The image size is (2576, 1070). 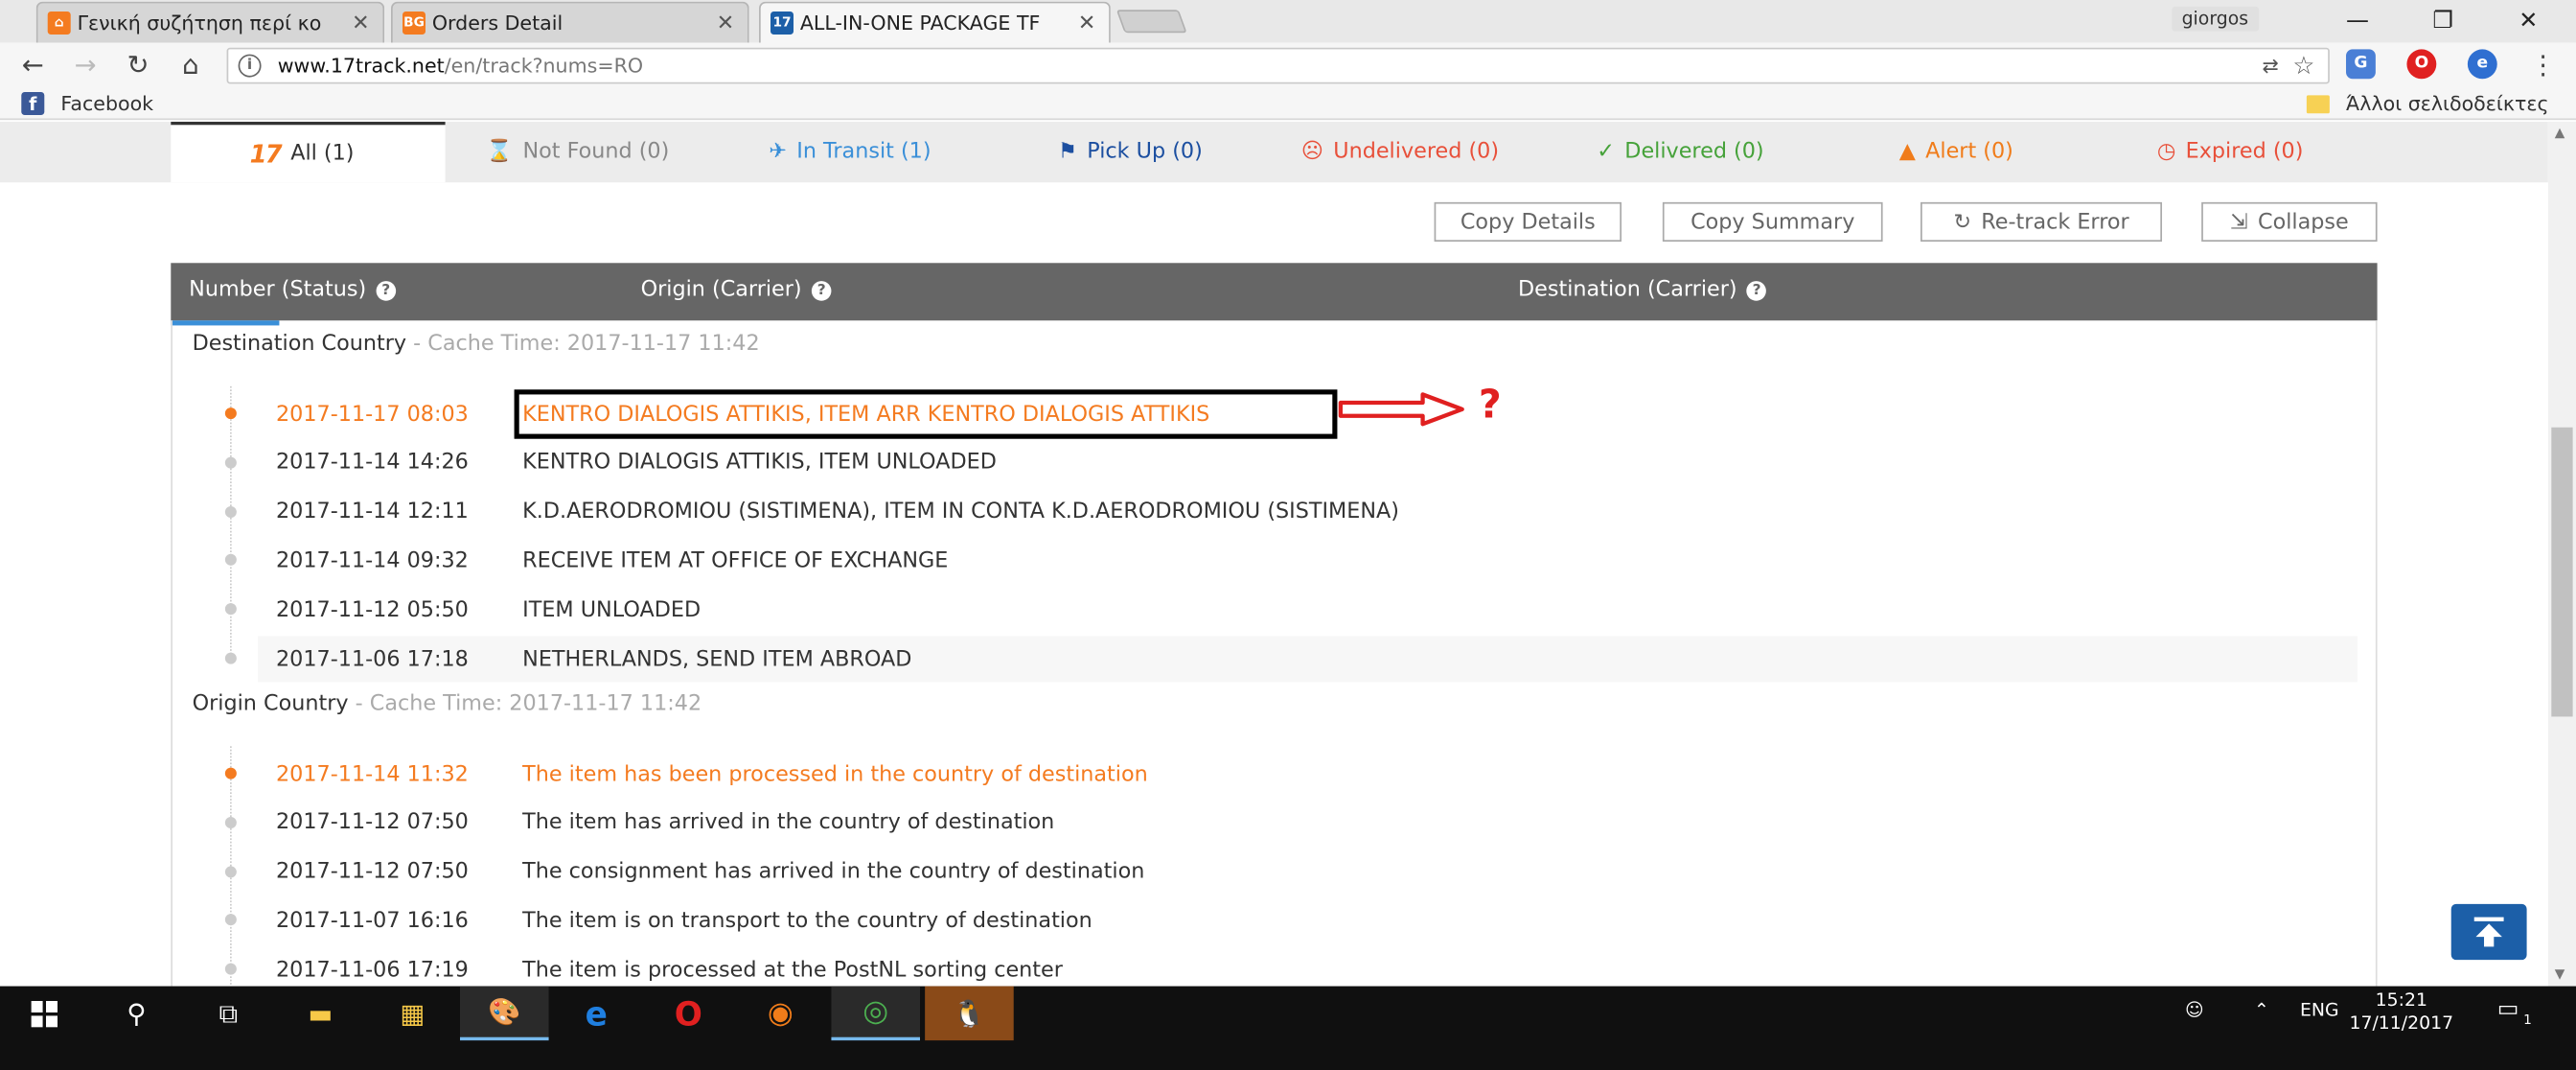 What do you see at coordinates (322, 154) in the screenshot?
I see `tab-label: All (1)` at bounding box center [322, 154].